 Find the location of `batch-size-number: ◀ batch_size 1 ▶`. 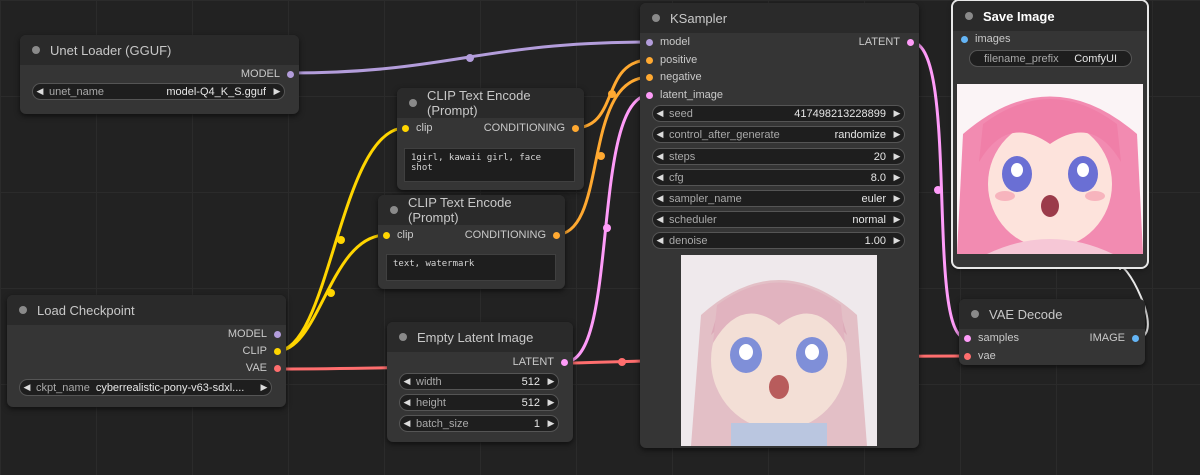

batch-size-number: ◀ batch_size 1 ▶ is located at coordinates (479, 423).